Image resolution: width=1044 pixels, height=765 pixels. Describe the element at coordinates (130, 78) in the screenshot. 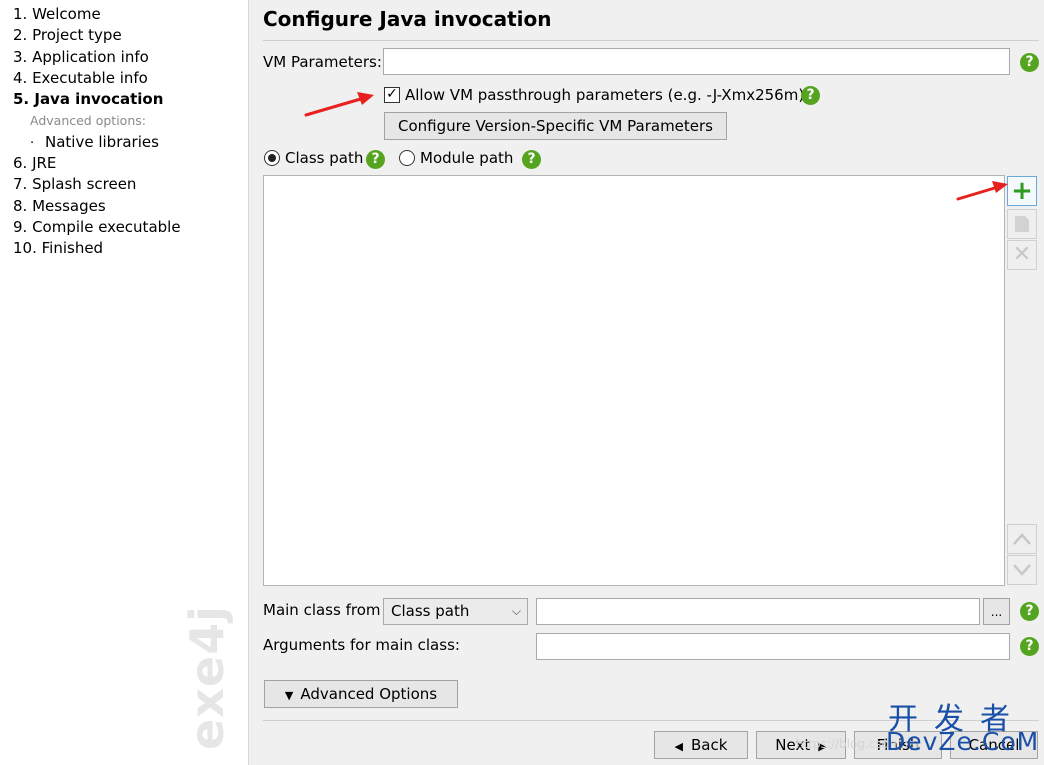

I see `step-executable-info: 4. Executable info` at that location.